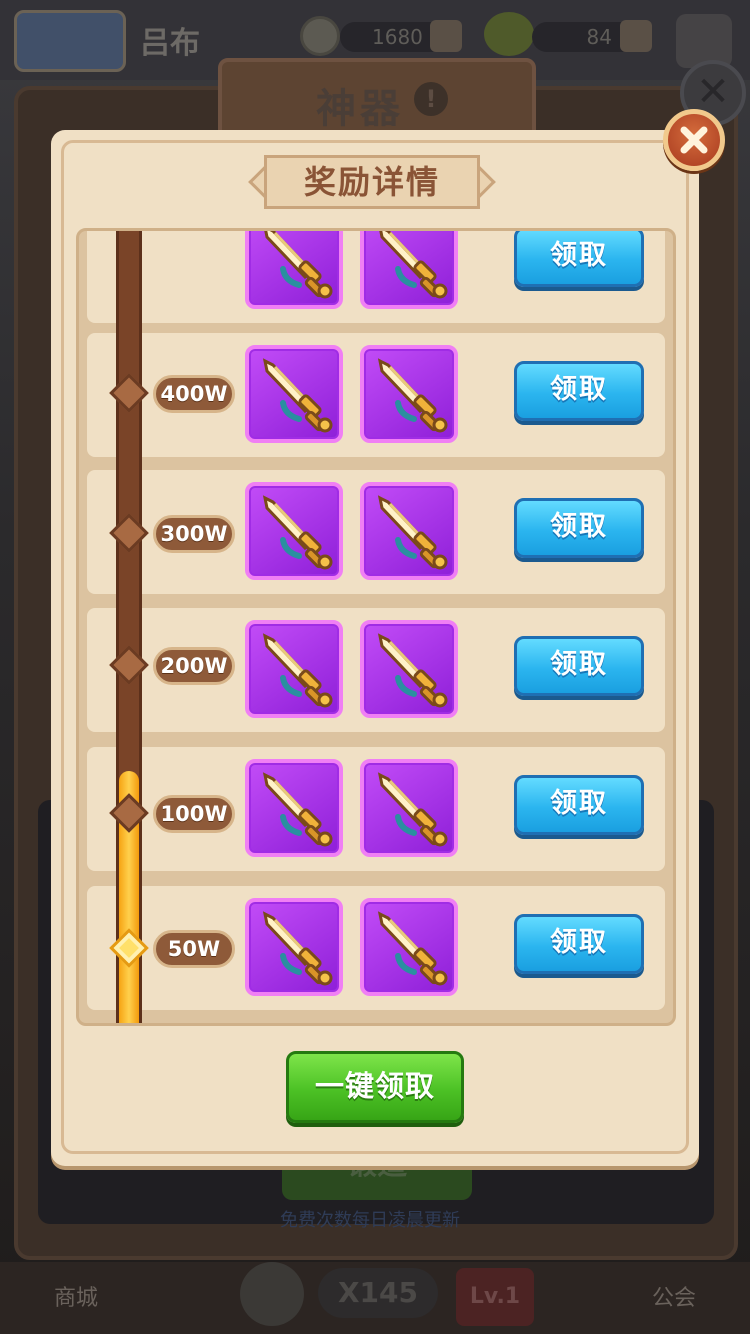  What do you see at coordinates (194, 814) in the screenshot?
I see `tier-threshold-label: 100W` at bounding box center [194, 814].